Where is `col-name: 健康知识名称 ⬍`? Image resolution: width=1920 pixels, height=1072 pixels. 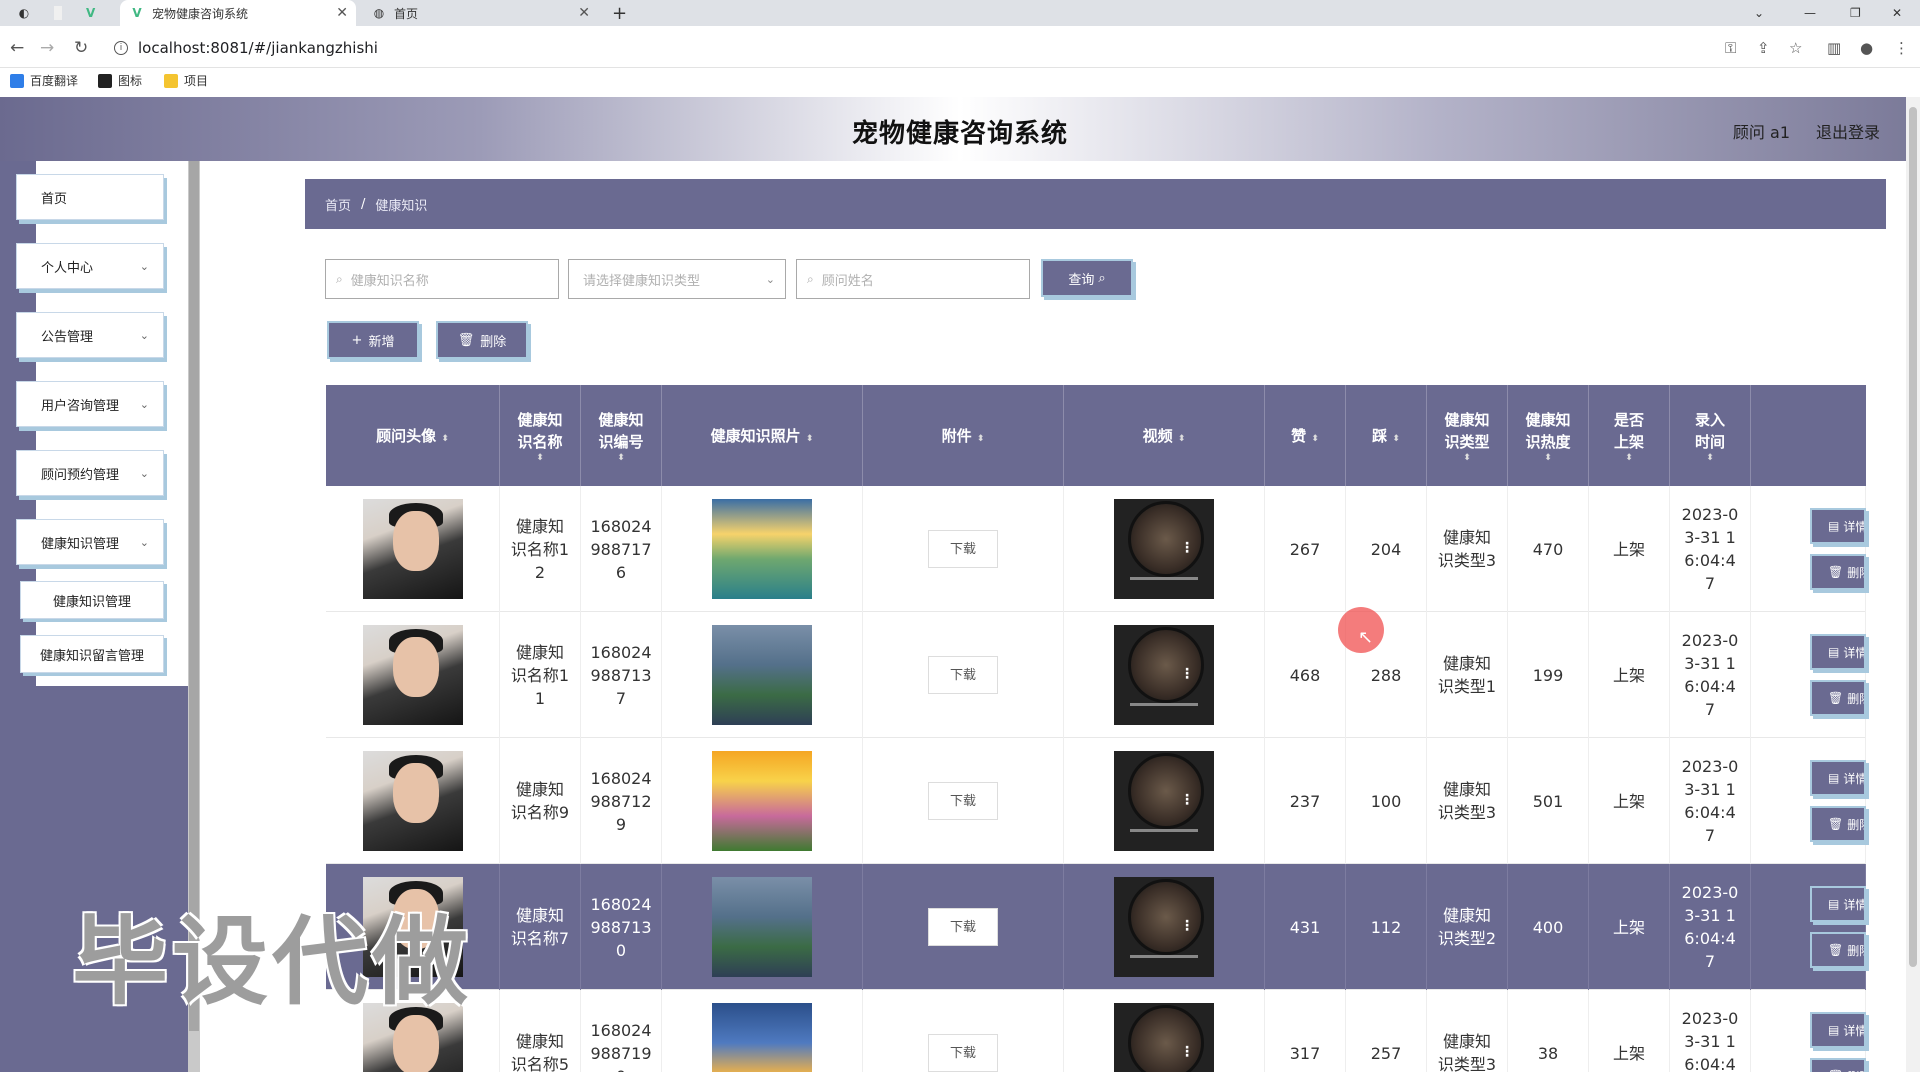 col-name: 健康知识名称 ⬍ is located at coordinates (540, 435).